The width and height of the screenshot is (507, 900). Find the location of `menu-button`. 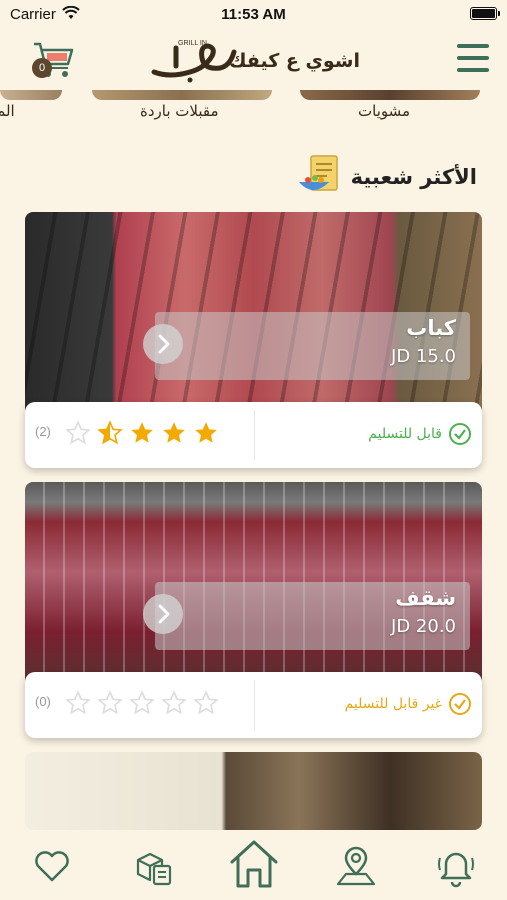

menu-button is located at coordinates (473, 59).